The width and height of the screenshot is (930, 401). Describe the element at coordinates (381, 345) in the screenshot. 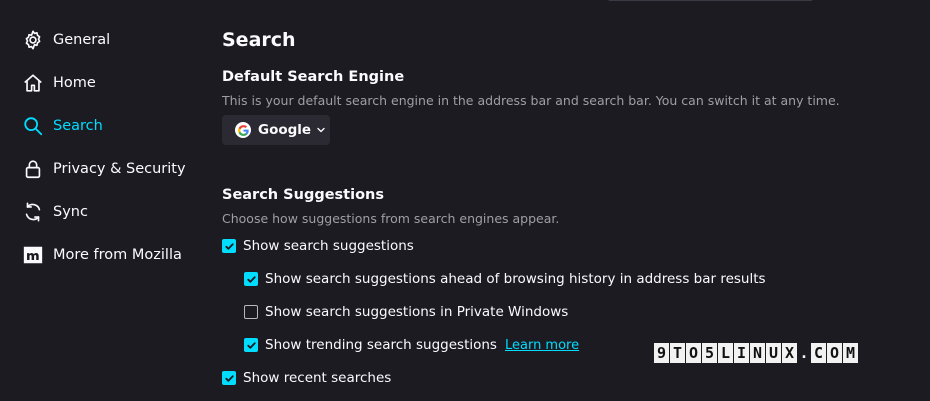

I see `option-label: Show trending search suggestions` at that location.